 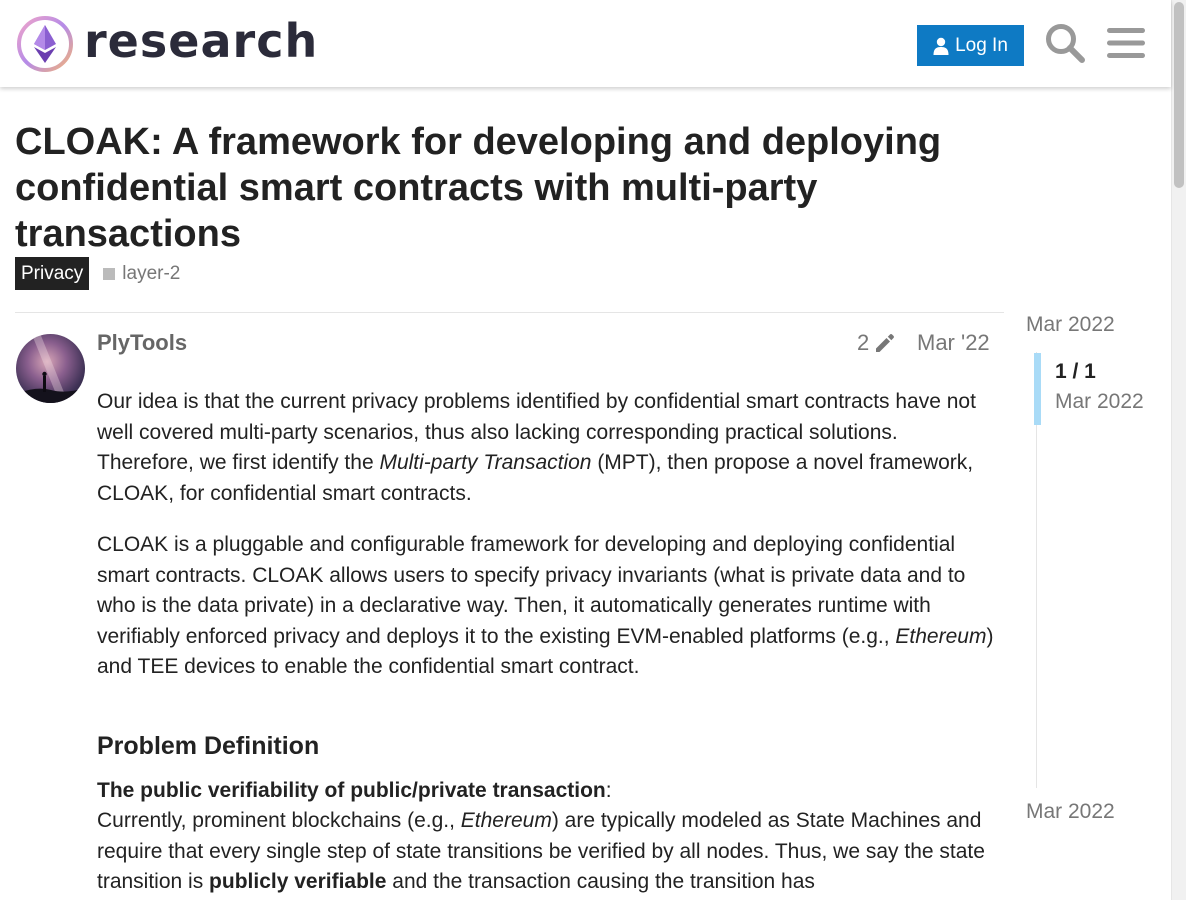 What do you see at coordinates (885, 343) in the screenshot?
I see `pencil-icon` at bounding box center [885, 343].